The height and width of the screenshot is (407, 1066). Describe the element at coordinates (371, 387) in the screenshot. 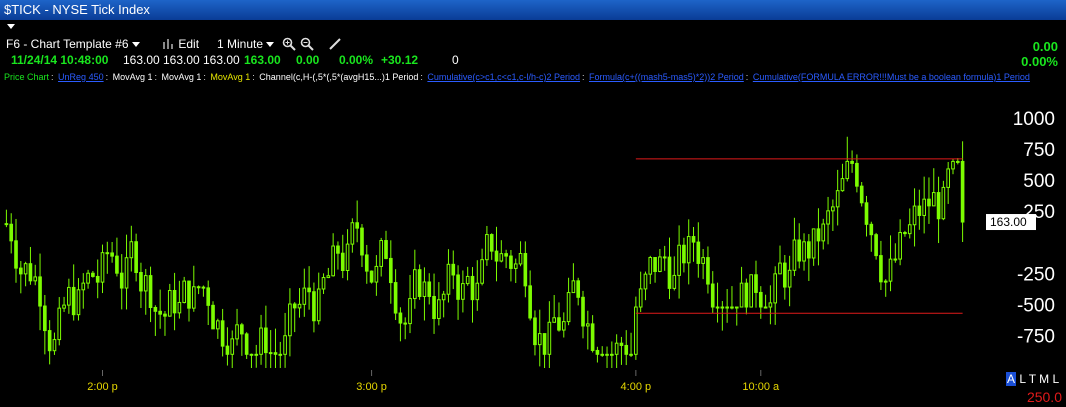

I see `x-tick-label: 3:00 p` at that location.